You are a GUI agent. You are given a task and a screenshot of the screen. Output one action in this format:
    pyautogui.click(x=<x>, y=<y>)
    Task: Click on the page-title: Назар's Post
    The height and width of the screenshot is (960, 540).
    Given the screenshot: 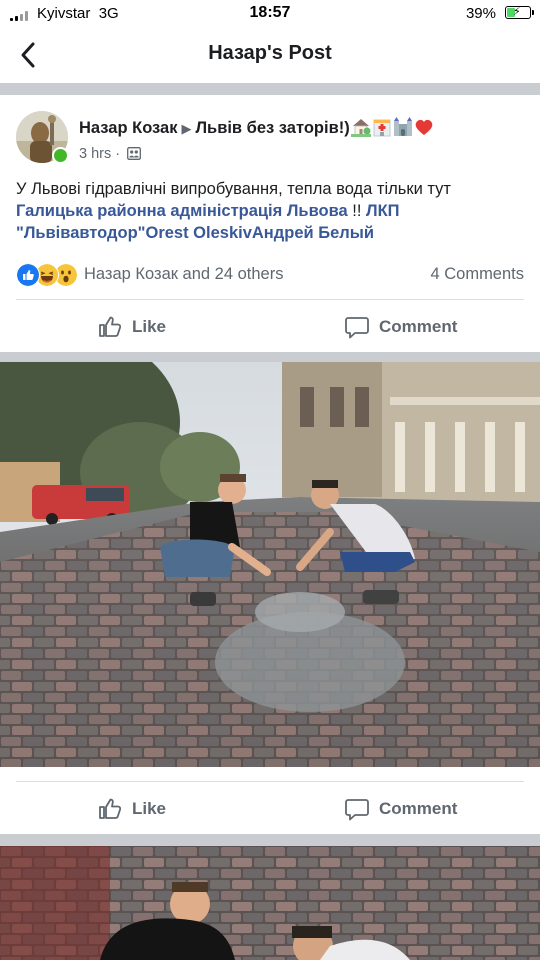 What is the action you would take?
    pyautogui.click(x=270, y=53)
    